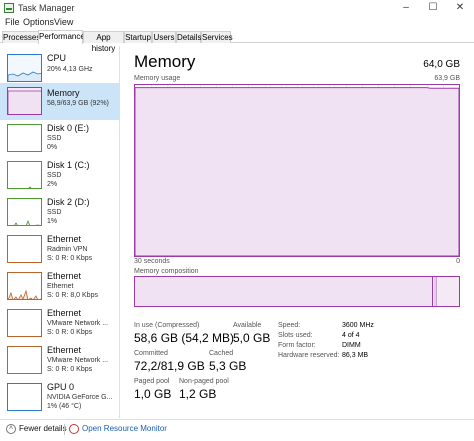 Image resolution: width=474 pixels, height=441 pixels. Describe the element at coordinates (24, 68) in the screenshot. I see `cpu-thumbnail-graph` at that location.